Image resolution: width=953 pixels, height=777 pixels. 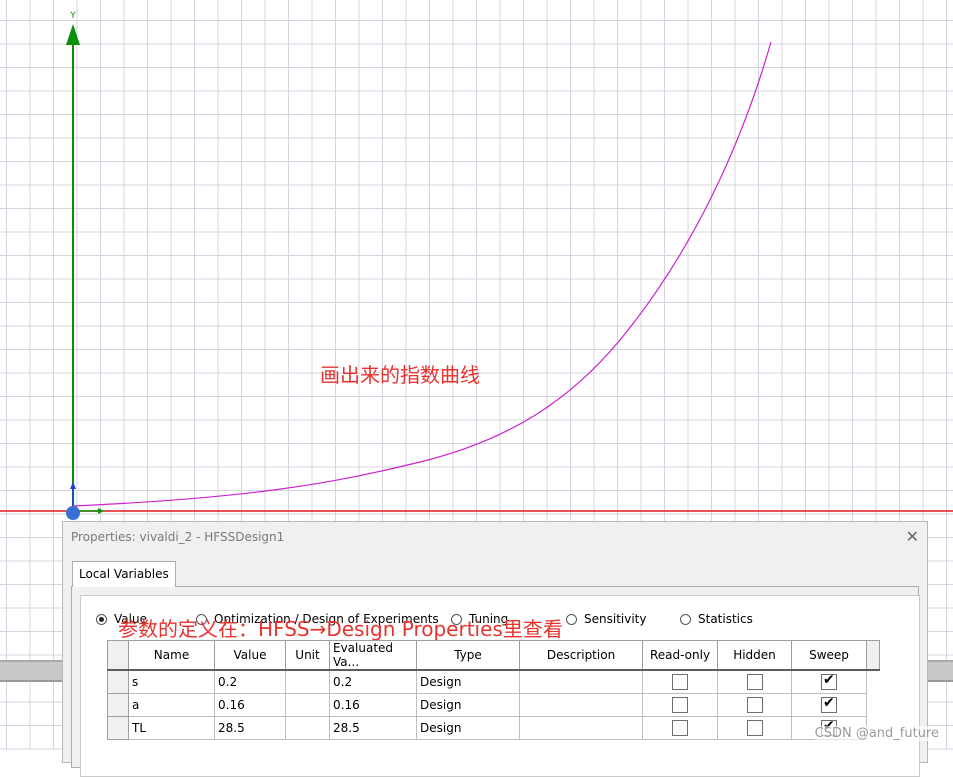 What do you see at coordinates (615, 619) in the screenshot?
I see `radio-label: Sensitivity` at bounding box center [615, 619].